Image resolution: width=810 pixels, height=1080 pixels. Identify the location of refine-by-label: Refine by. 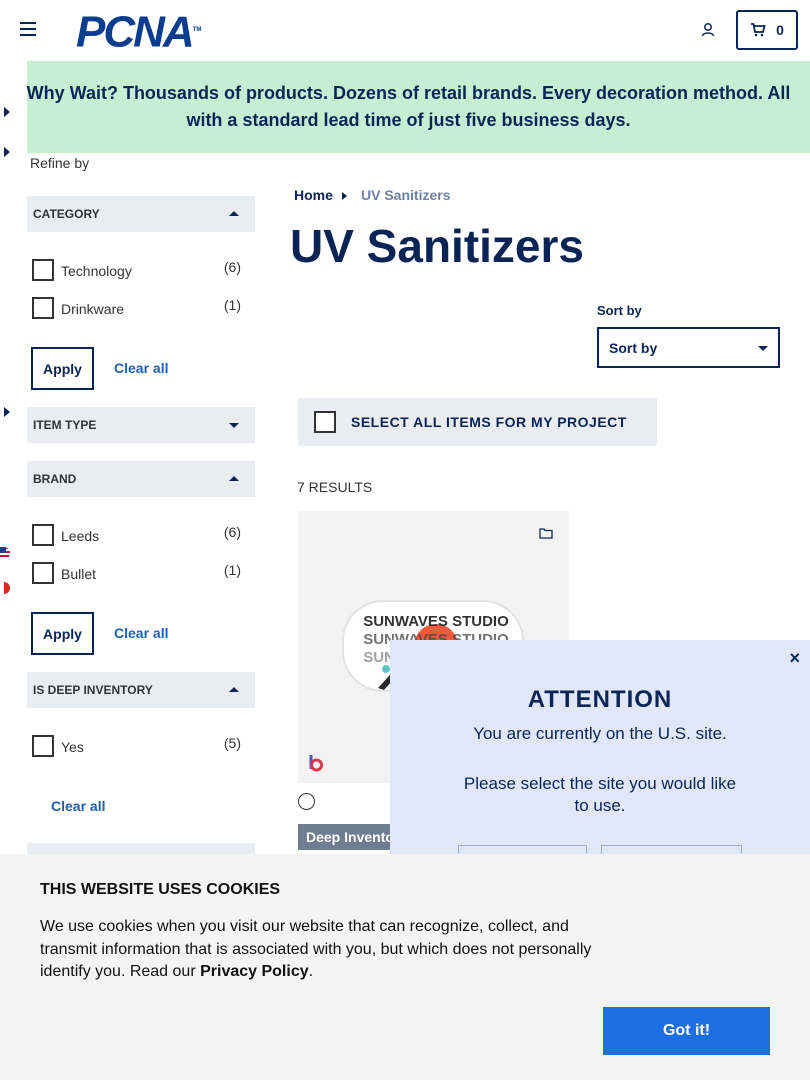
(60, 163).